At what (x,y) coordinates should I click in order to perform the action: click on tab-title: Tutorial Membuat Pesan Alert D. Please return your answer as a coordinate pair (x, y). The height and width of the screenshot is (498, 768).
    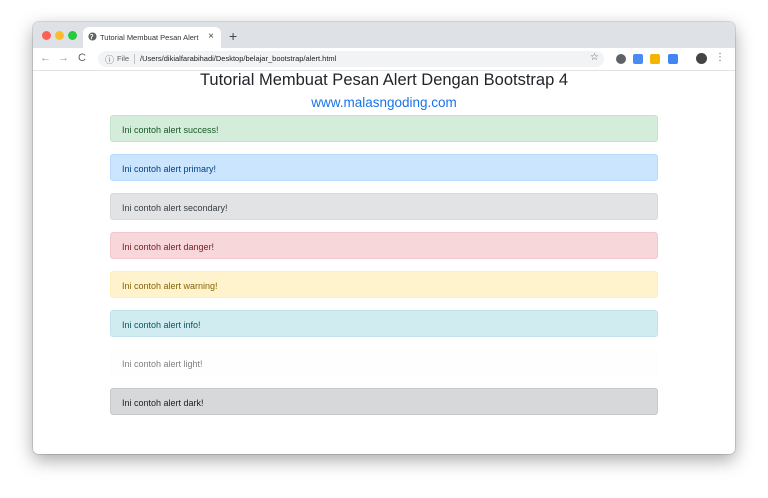
    Looking at the image, I should click on (150, 37).